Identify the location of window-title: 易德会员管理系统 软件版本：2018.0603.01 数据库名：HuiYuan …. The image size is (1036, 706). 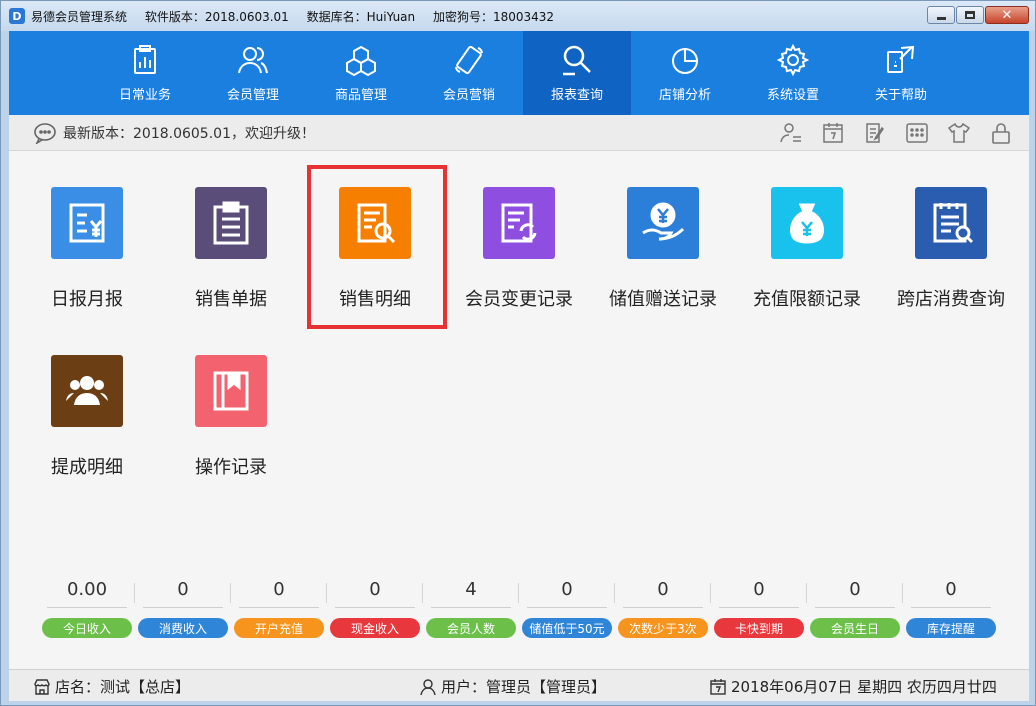
(299, 16).